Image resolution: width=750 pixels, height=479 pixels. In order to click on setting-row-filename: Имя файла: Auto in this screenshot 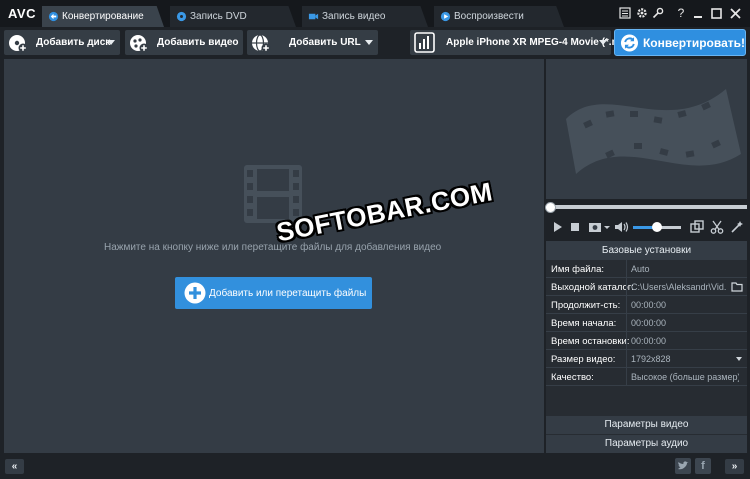, I will do `click(646, 269)`.